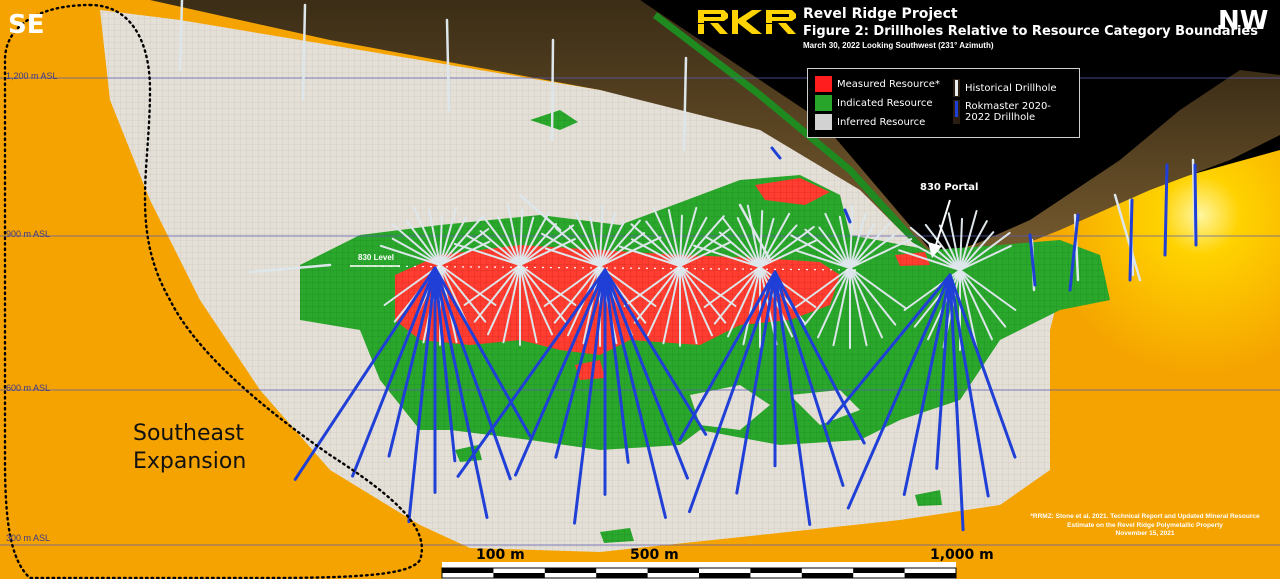 The image size is (1280, 579). Describe the element at coordinates (949, 187) in the screenshot. I see `portal-label: 830 Portal` at that location.